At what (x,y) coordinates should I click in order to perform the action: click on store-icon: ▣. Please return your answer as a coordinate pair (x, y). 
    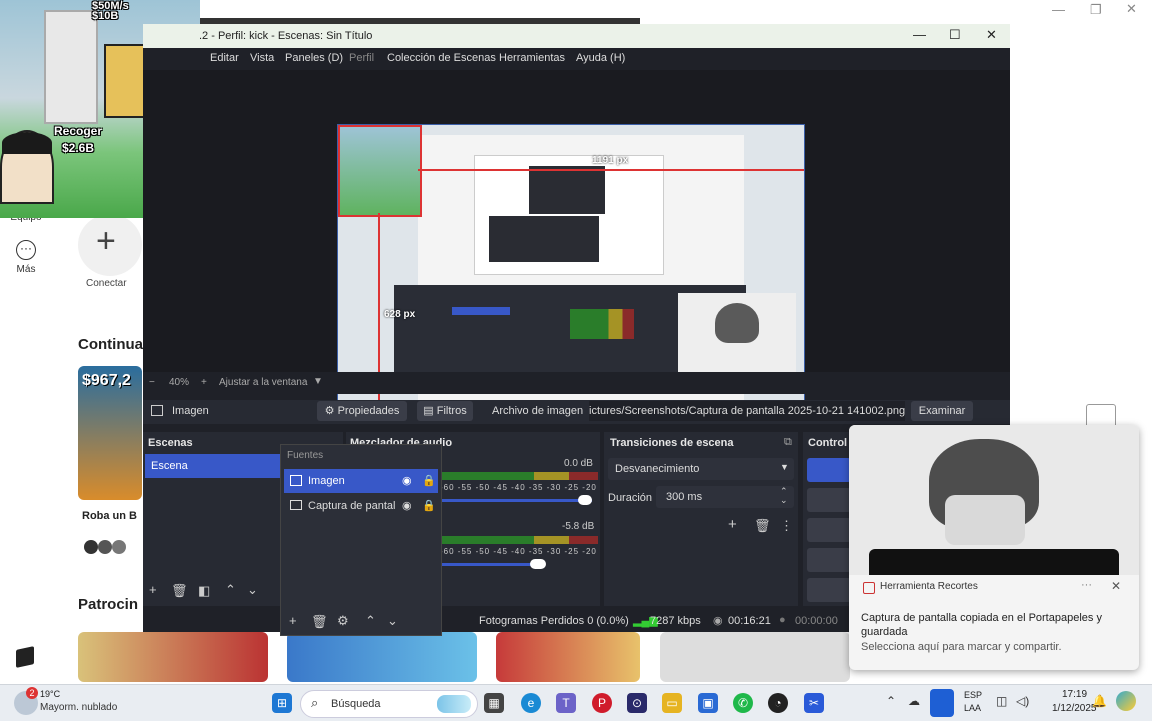
    Looking at the image, I should click on (708, 703).